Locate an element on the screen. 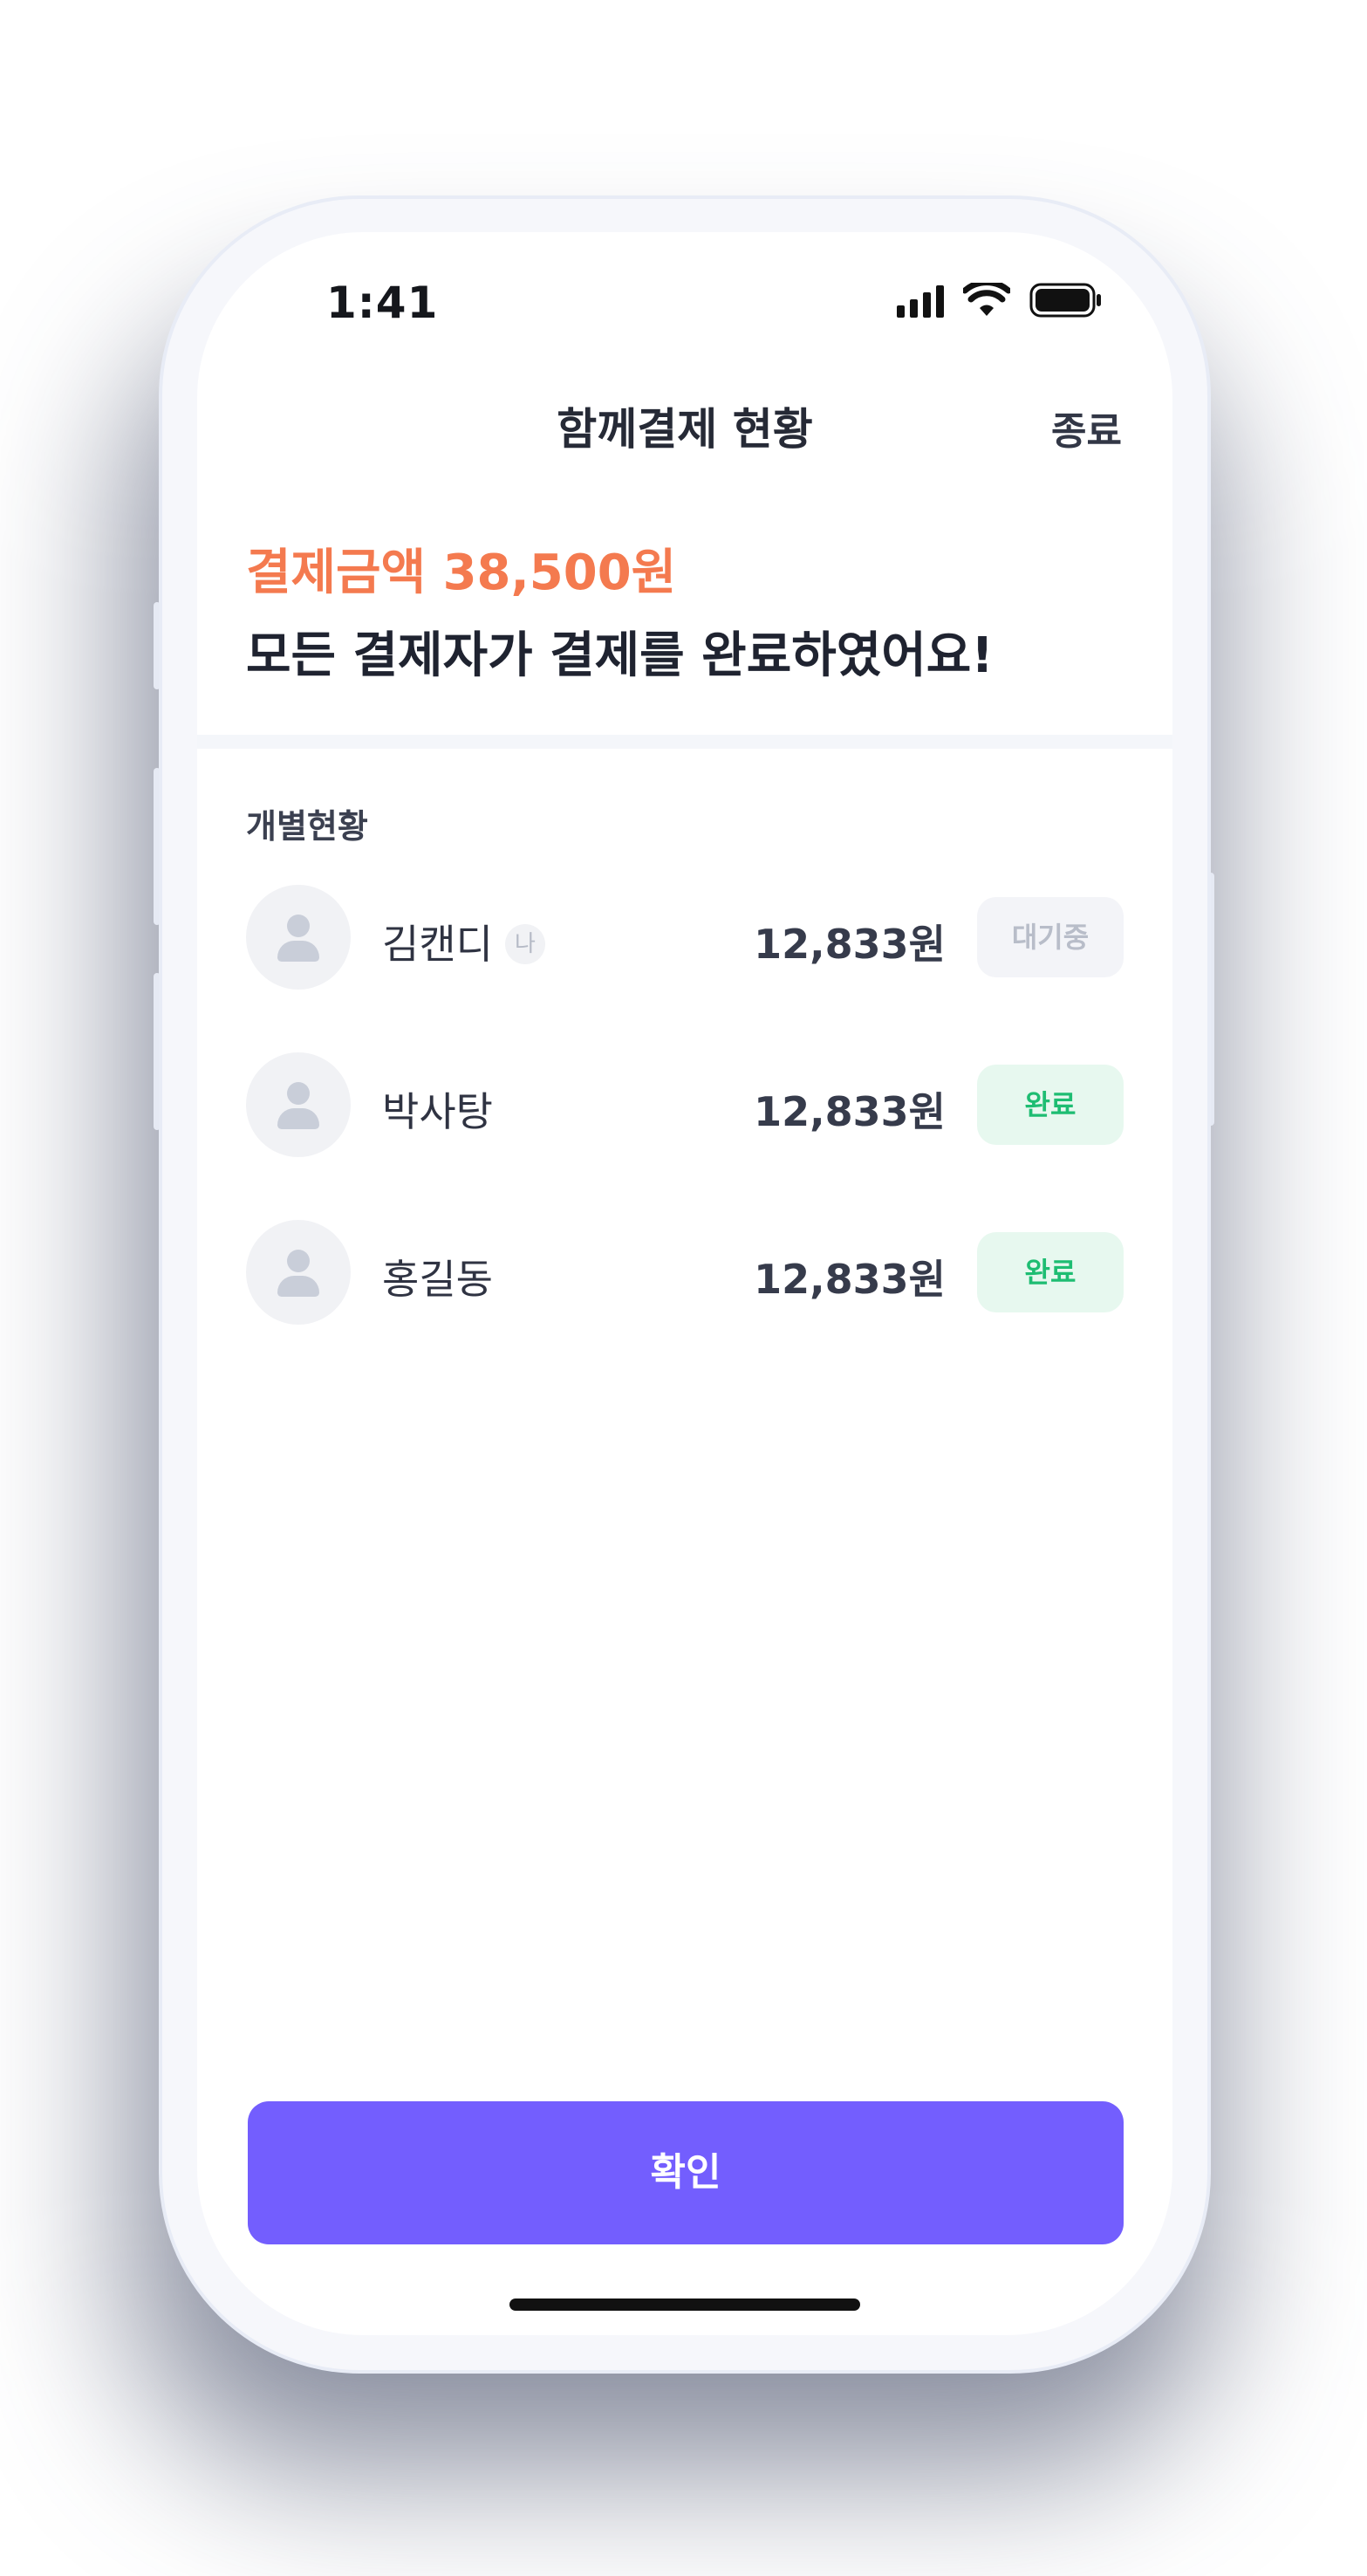  cellular-signal-icon is located at coordinates (920, 301).